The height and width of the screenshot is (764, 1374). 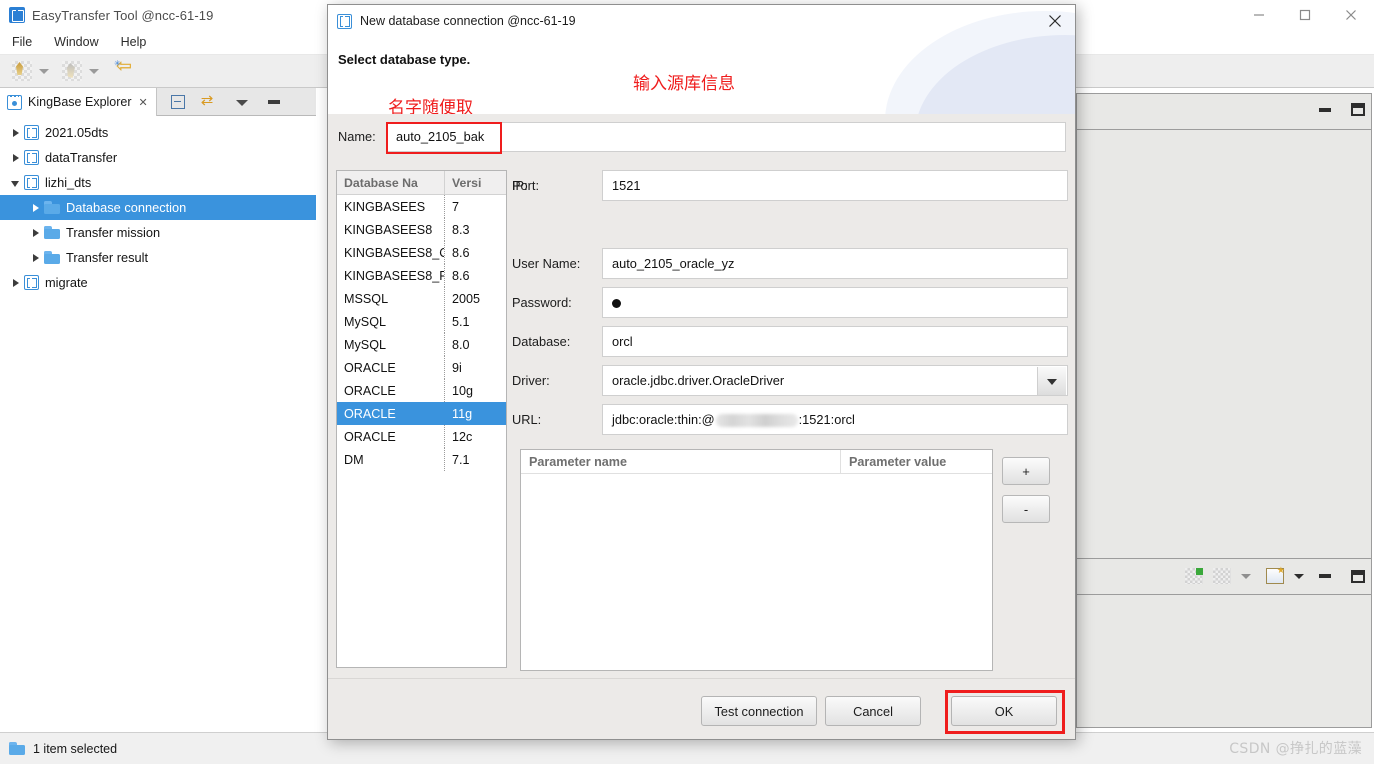 I want to click on add-parameter-button: +, so click(x=1026, y=471).